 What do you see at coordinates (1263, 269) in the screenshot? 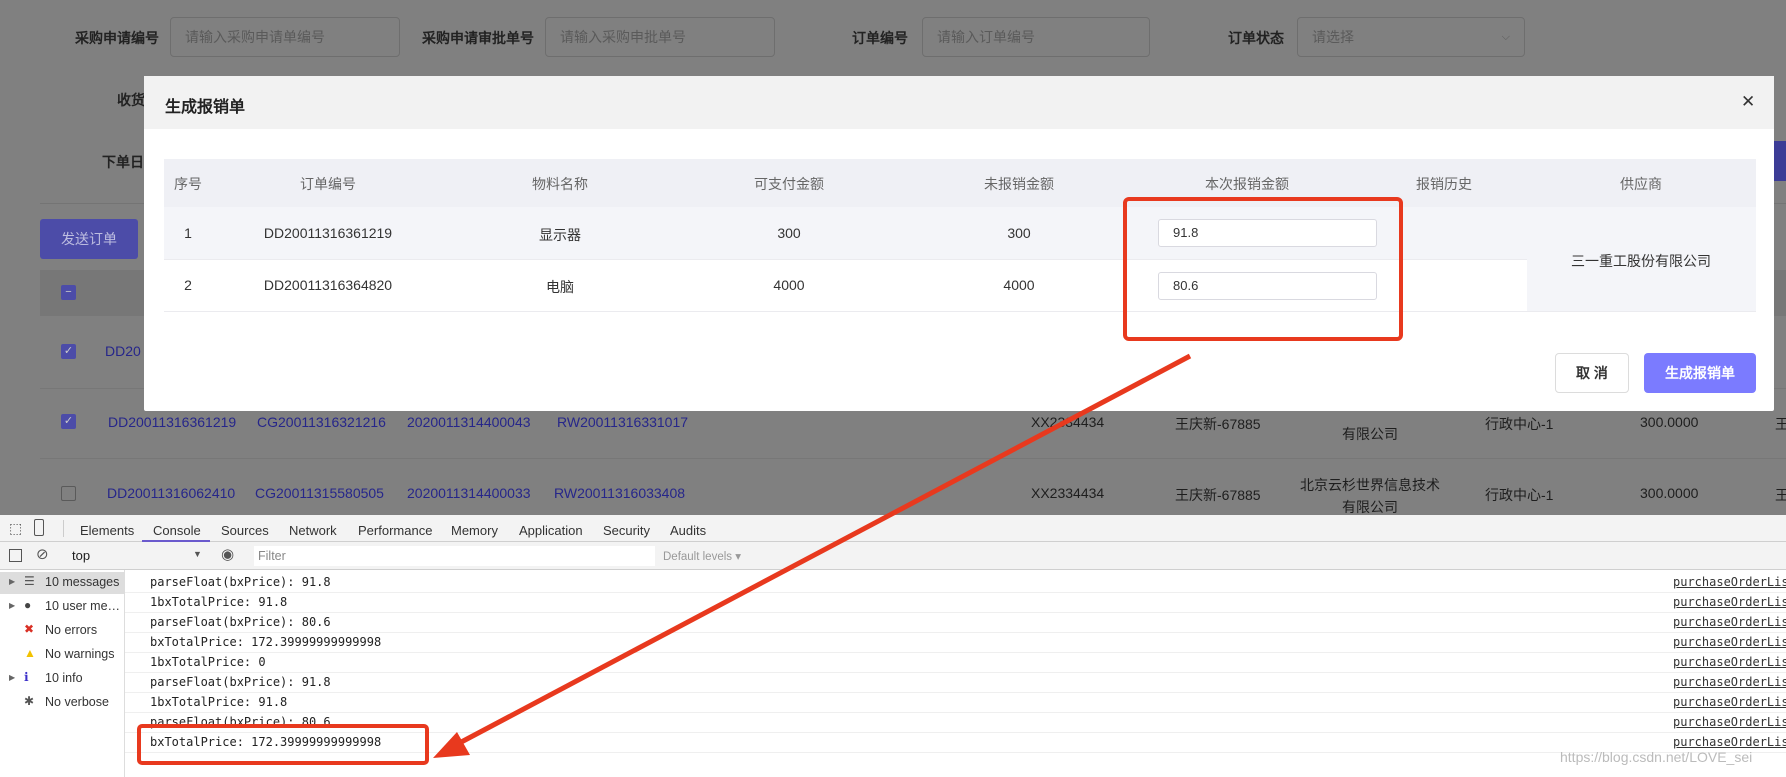
I see `annotation-box-inputs` at bounding box center [1263, 269].